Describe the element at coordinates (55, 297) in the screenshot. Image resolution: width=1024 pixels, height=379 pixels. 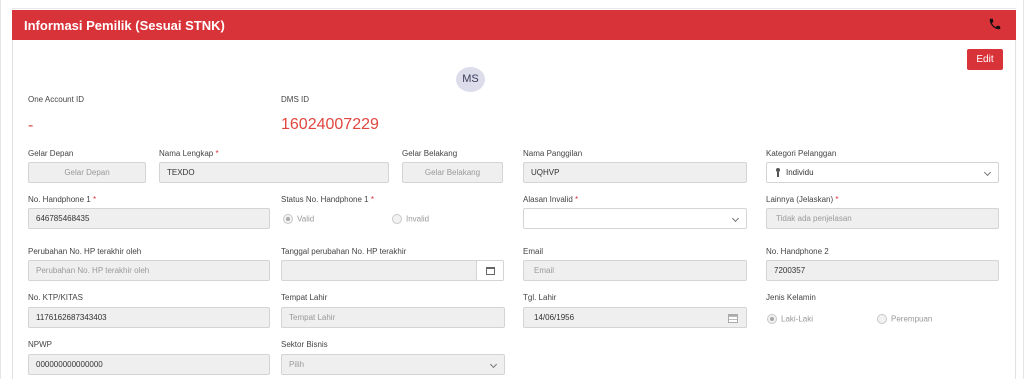
I see `ktp-label: No. KTP/KITAS` at that location.